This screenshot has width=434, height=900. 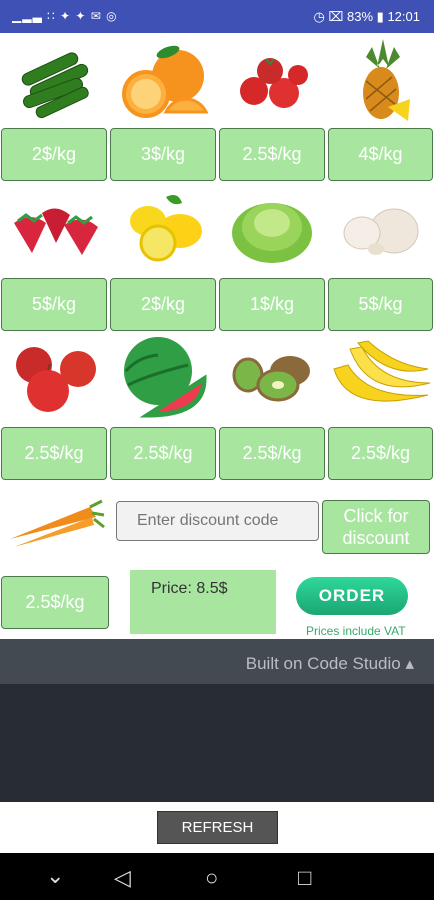 What do you see at coordinates (163, 154) in the screenshot?
I see `price-button-orange: 3$/kg` at bounding box center [163, 154].